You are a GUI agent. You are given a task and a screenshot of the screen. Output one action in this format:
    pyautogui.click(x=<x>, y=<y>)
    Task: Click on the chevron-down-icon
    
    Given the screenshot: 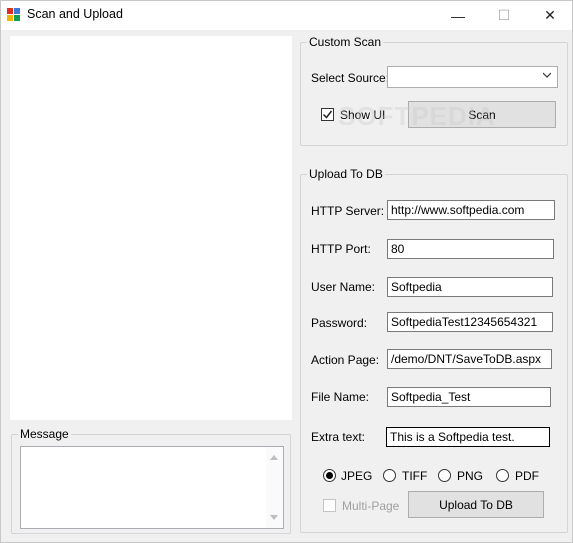 What is the action you would take?
    pyautogui.click(x=547, y=75)
    